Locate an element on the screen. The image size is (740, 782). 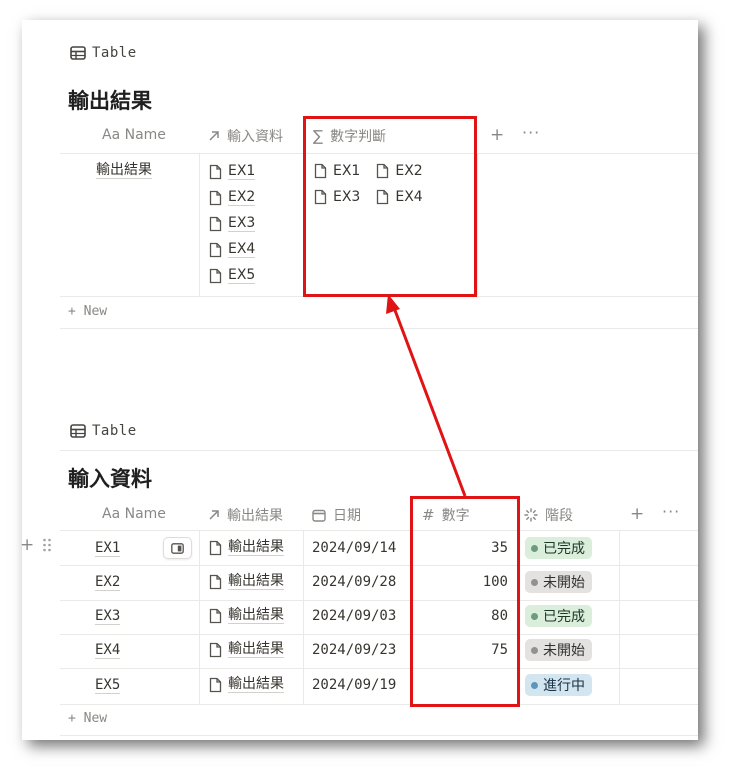
arrow-head-icon is located at coordinates (393, 304).